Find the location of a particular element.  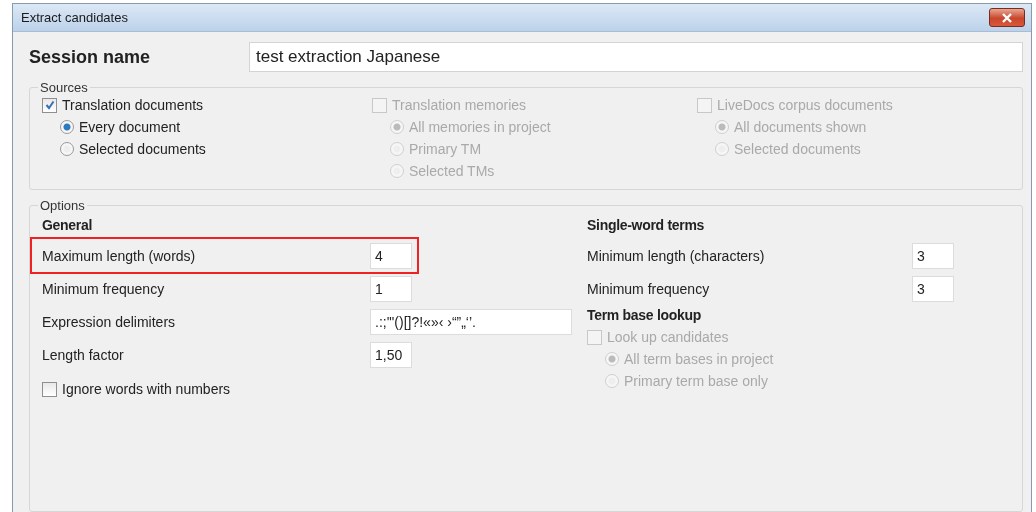

field-label: Minimum length (characters) is located at coordinates (676, 255).